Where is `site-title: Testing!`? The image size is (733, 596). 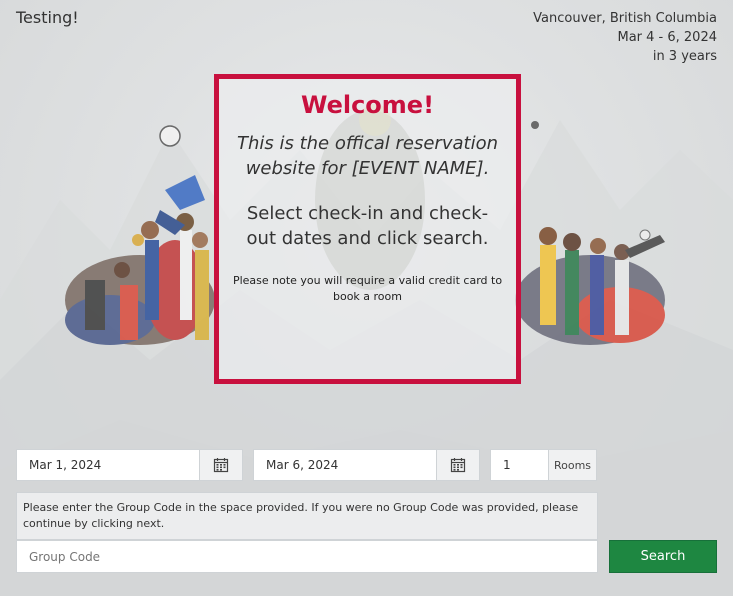 site-title: Testing! is located at coordinates (47, 17).